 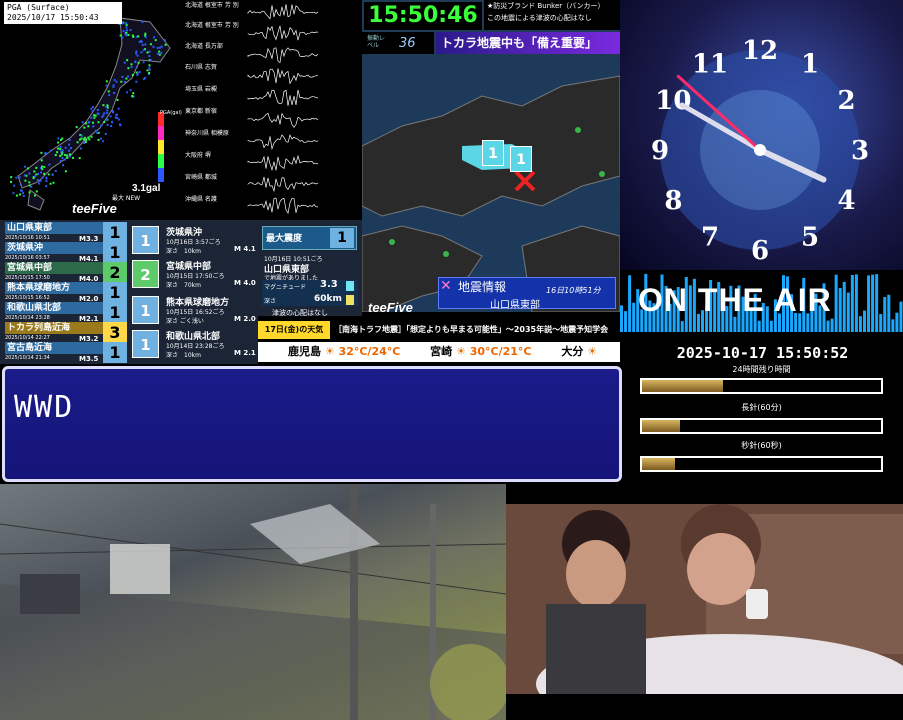 I want to click on clock-numeral: 12, so click(x=760, y=51).